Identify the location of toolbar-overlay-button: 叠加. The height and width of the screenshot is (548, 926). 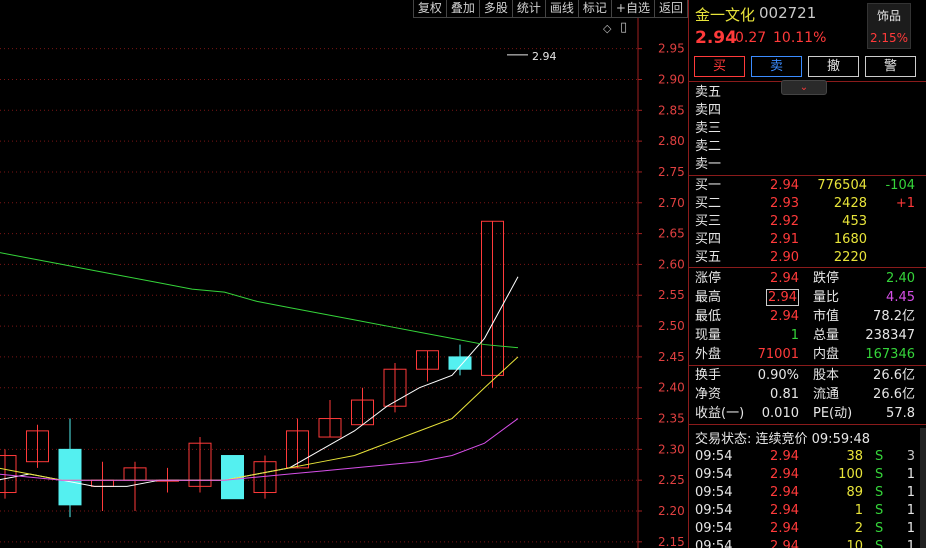
(463, 9).